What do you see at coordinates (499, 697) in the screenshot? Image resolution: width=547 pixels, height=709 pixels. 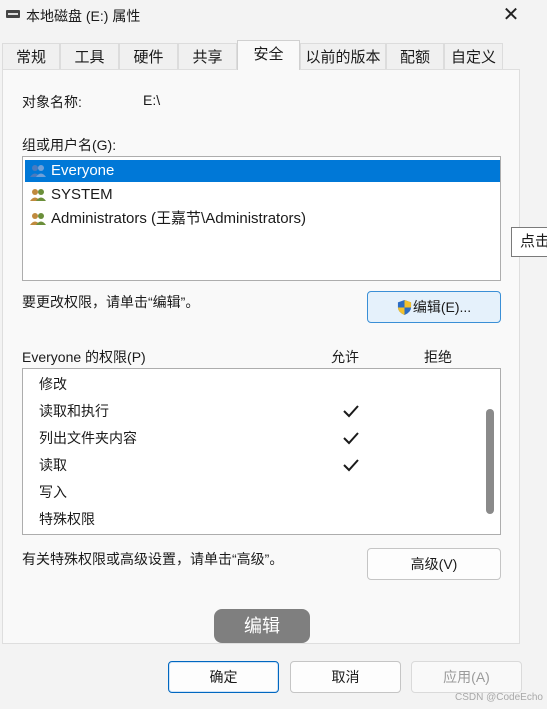 I see `watermark: CSDN @CodeEcho` at bounding box center [499, 697].